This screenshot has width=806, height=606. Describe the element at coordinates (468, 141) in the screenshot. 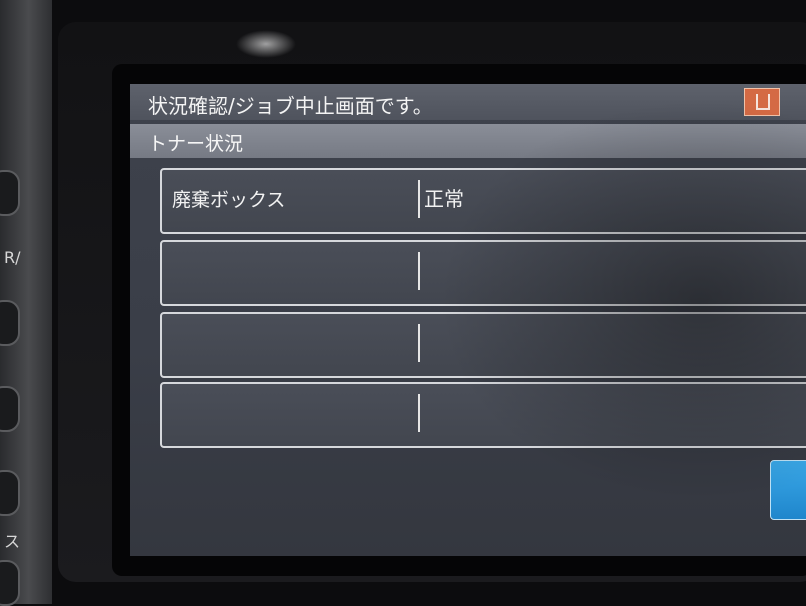

I see `section-header: トナー状況` at that location.